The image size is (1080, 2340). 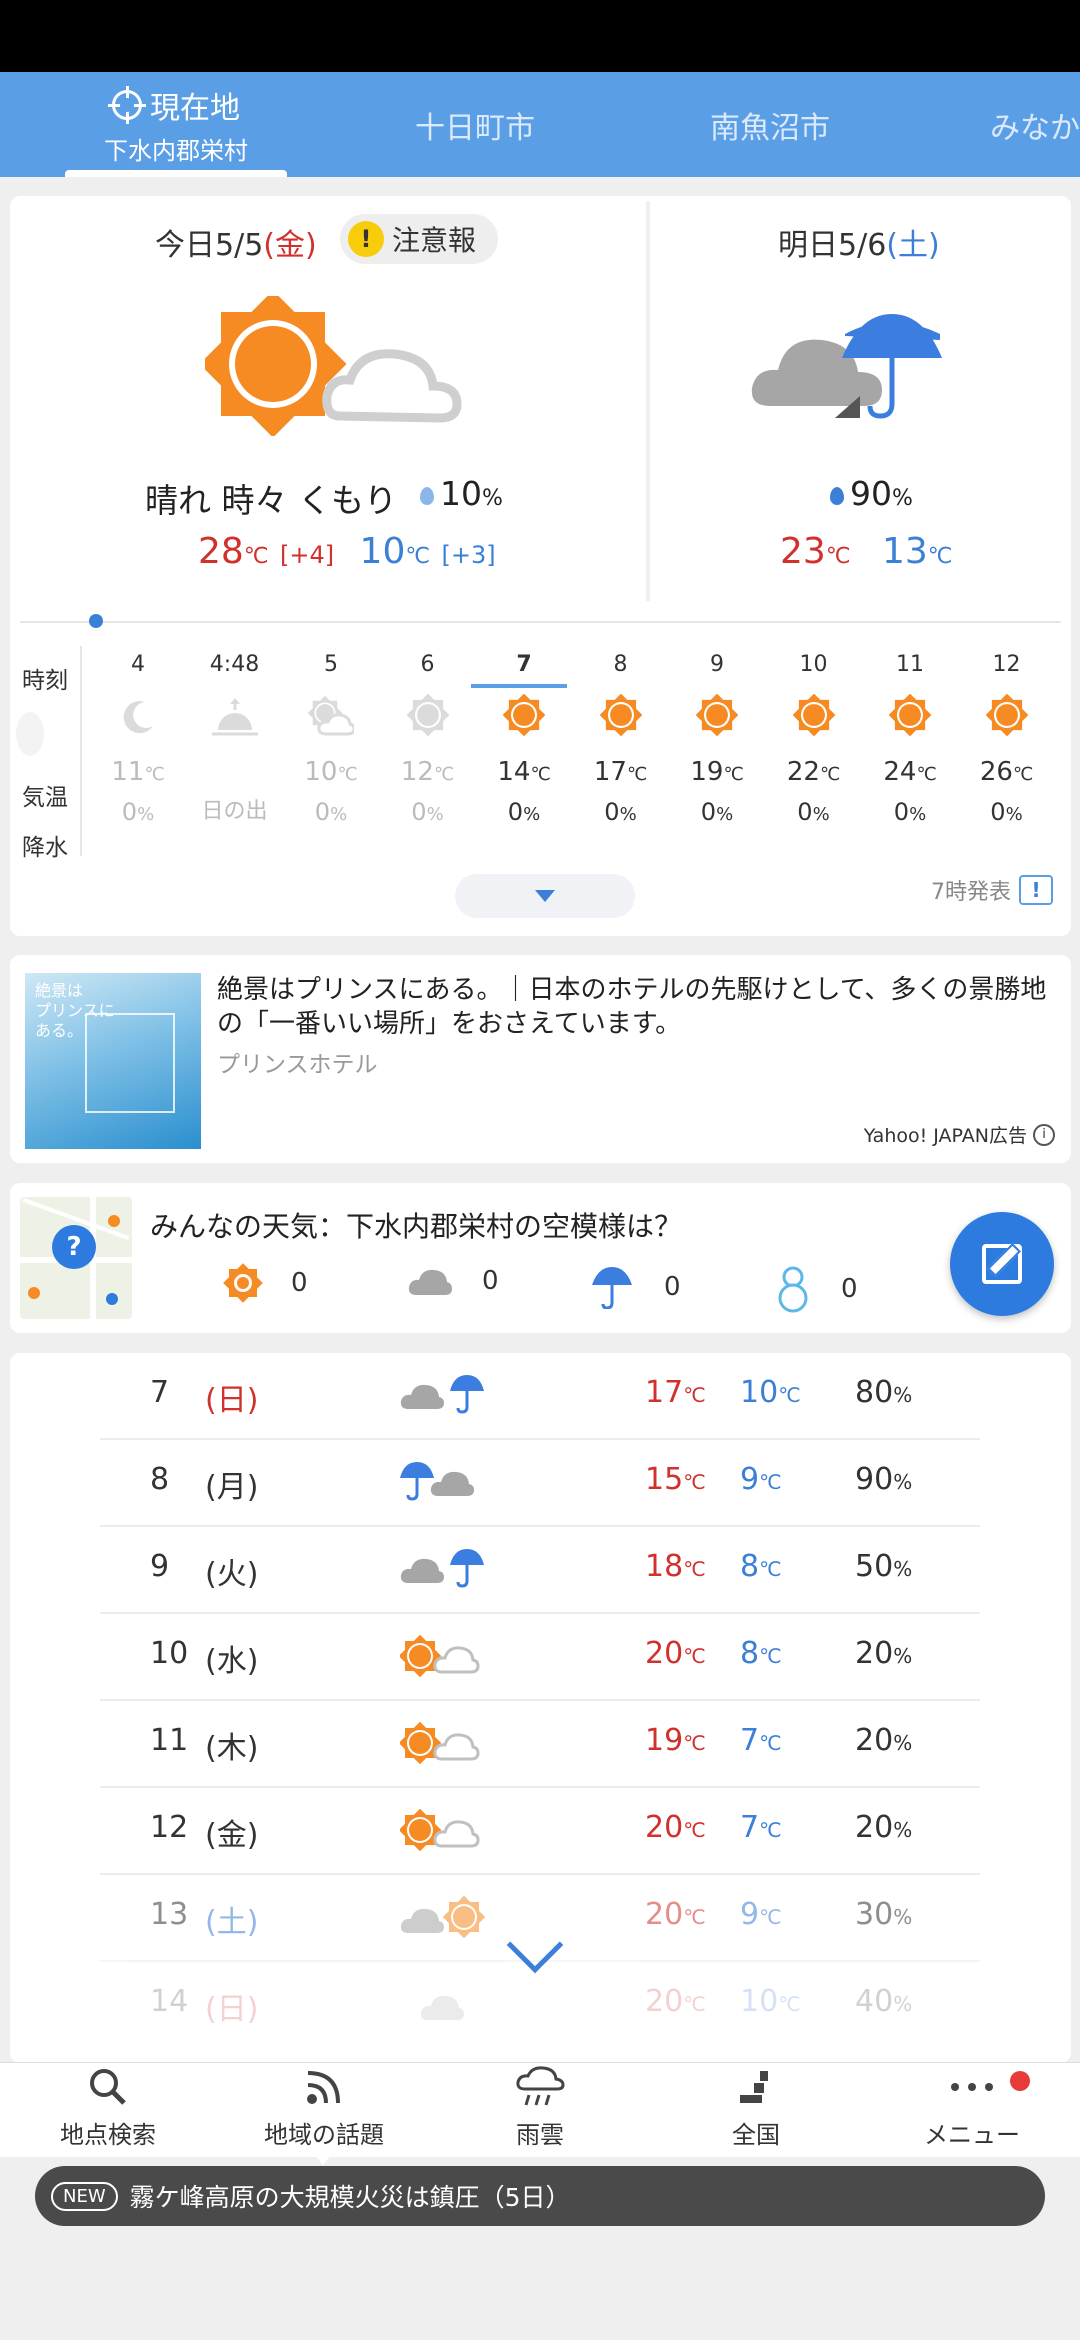 What do you see at coordinates (902, 498) in the screenshot?
I see `pct-unit: %` at bounding box center [902, 498].